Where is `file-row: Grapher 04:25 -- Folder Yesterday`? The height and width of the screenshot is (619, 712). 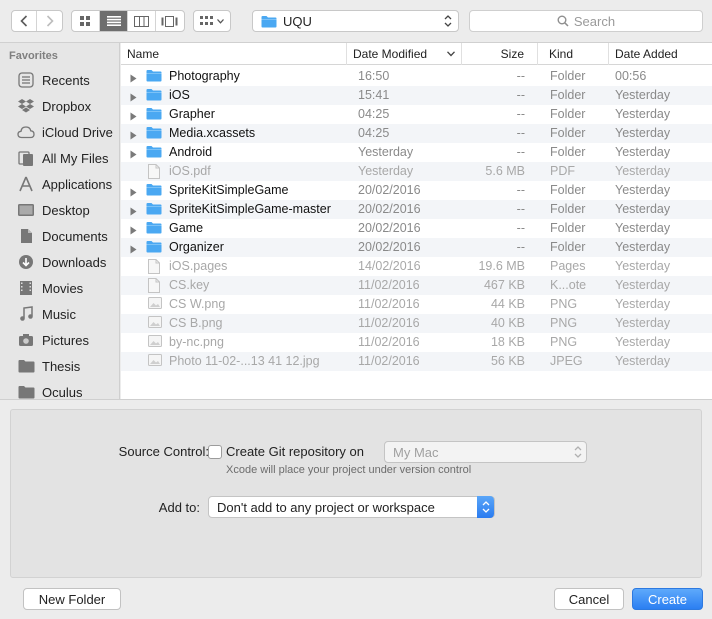
file-row: Grapher 04:25 -- Folder Yesterday is located at coordinates (416, 114).